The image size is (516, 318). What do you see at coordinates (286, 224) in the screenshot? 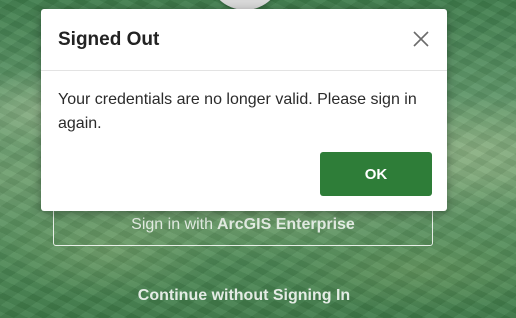
I see `enterprise-button-brand: ArcGIS Enterprise` at bounding box center [286, 224].